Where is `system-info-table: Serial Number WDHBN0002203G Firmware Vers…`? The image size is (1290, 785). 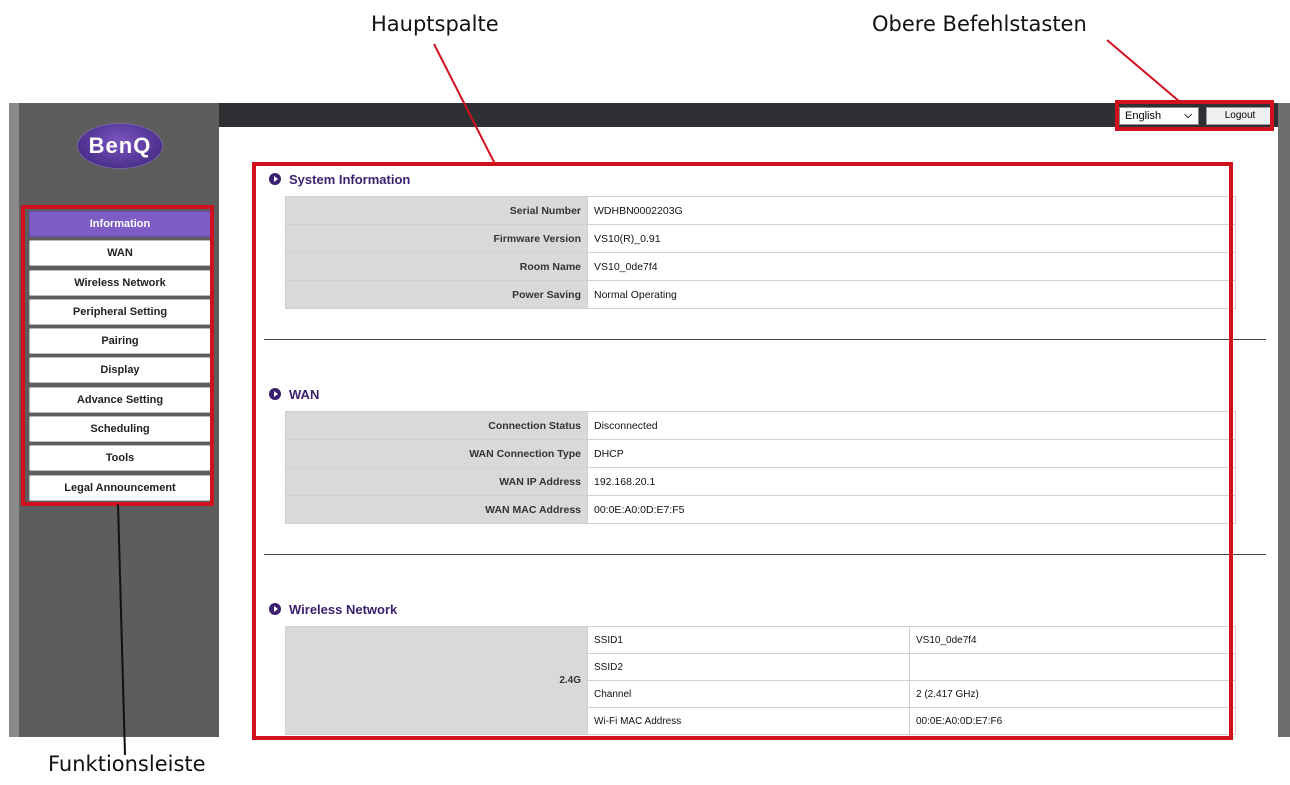
system-info-table: Serial Number WDHBN0002203G Firmware Vers… is located at coordinates (760, 252).